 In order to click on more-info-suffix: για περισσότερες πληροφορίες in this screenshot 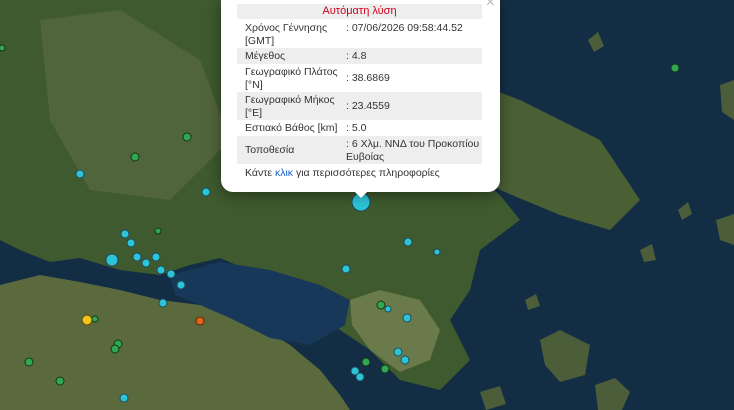, I will do `click(367, 173)`.